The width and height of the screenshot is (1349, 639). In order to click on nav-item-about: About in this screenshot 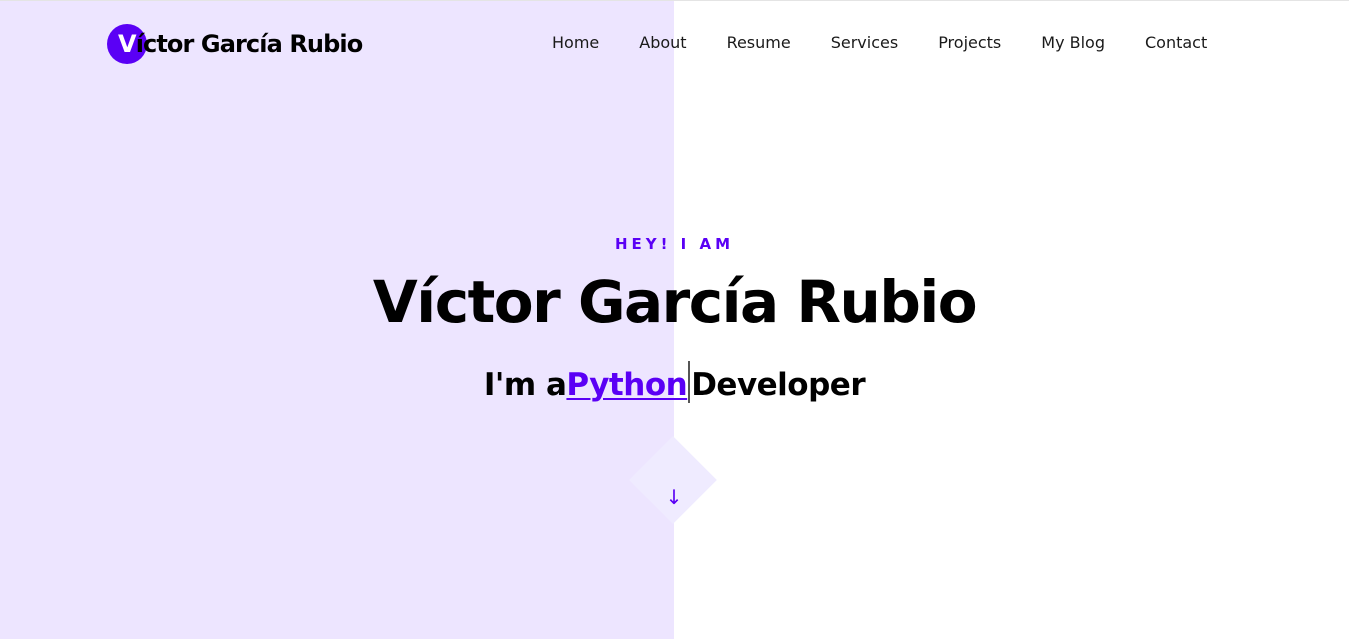, I will do `click(662, 42)`.